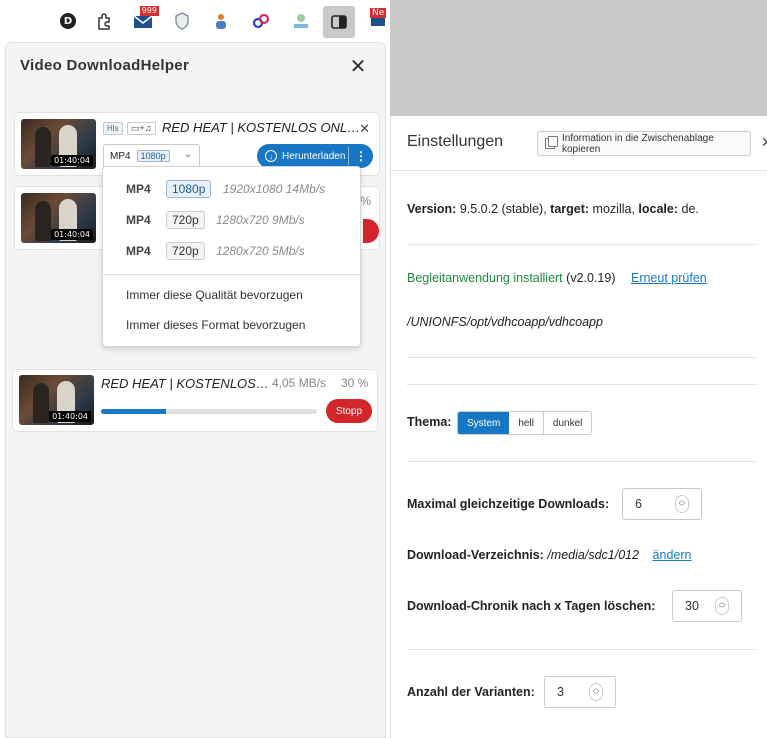 This screenshot has height=738, width=767. I want to click on format-label: MP4, so click(120, 156).